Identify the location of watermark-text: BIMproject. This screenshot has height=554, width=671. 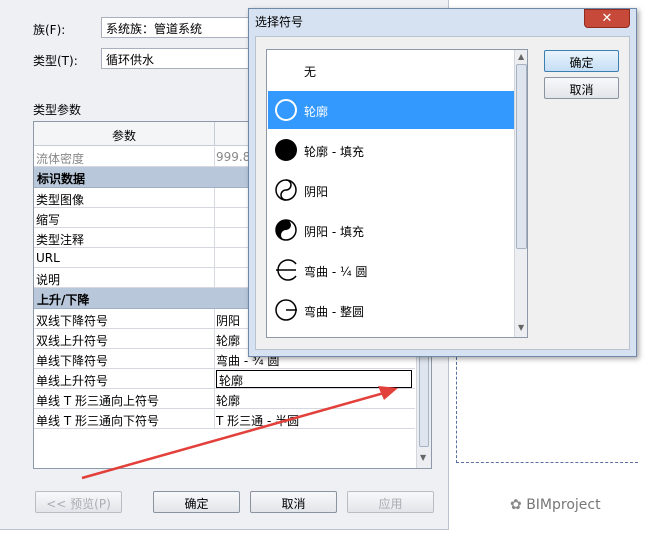
(563, 505).